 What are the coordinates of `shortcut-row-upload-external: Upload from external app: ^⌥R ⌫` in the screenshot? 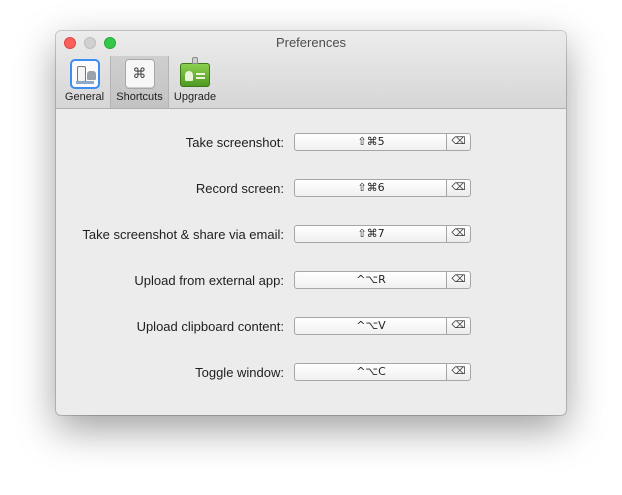 It's located at (311, 281).